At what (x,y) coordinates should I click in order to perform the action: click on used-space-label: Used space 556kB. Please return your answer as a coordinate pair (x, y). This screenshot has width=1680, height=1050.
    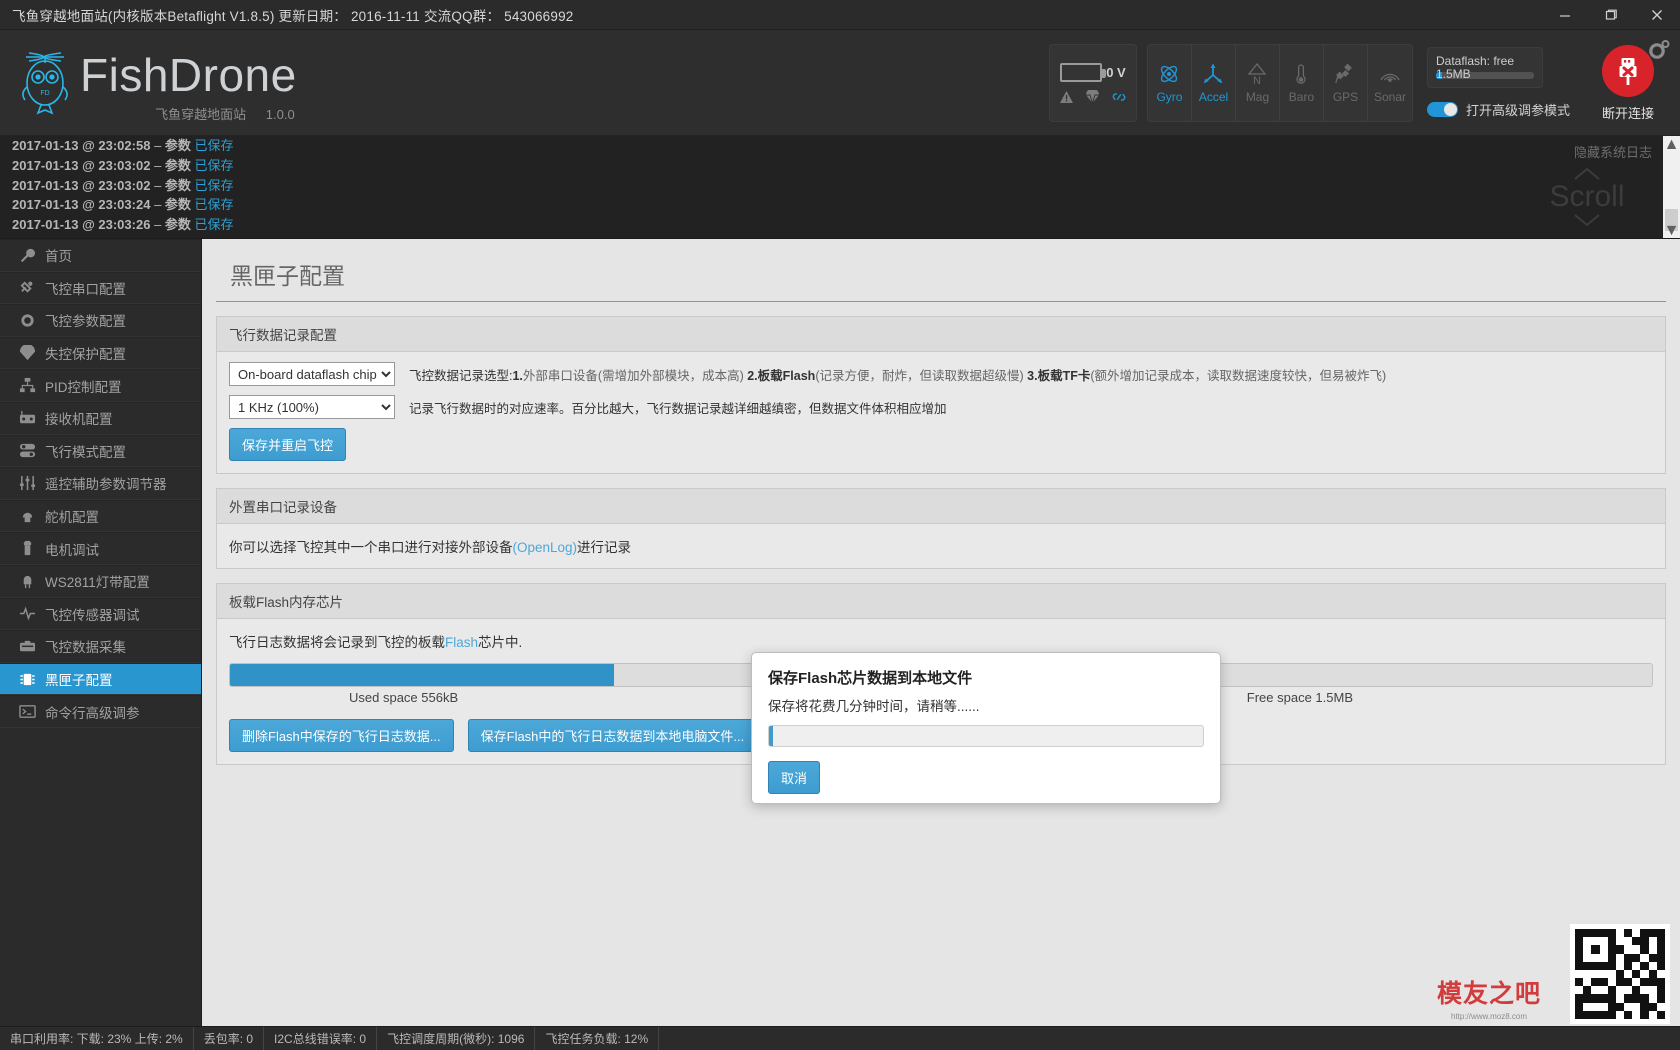
    Looking at the image, I should click on (404, 697).